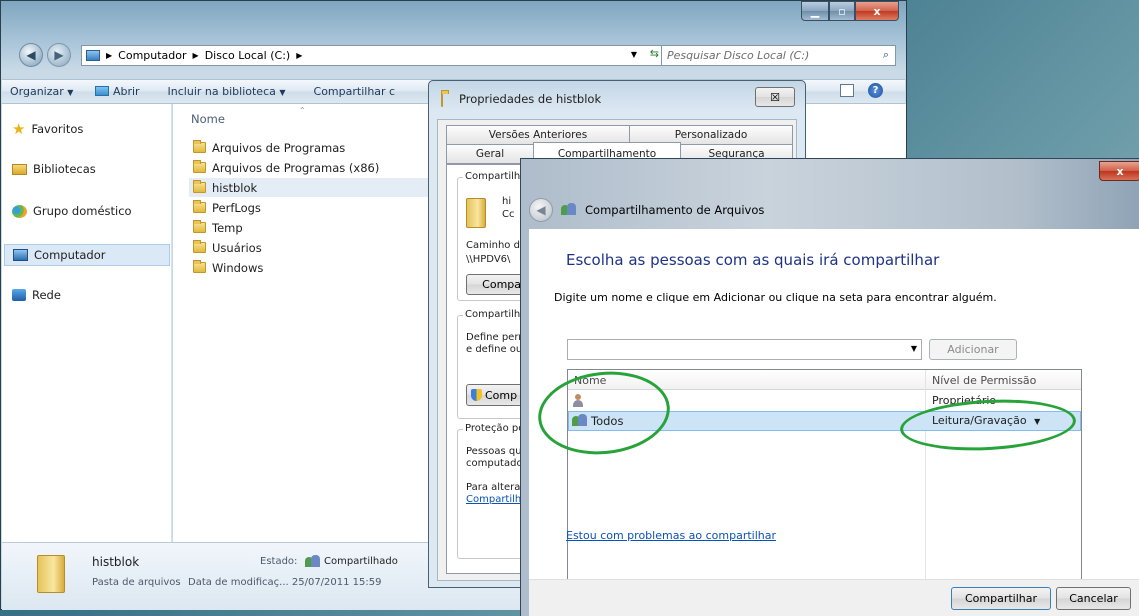  Describe the element at coordinates (1093, 598) in the screenshot. I see `cancel-button: Cancelar` at that location.